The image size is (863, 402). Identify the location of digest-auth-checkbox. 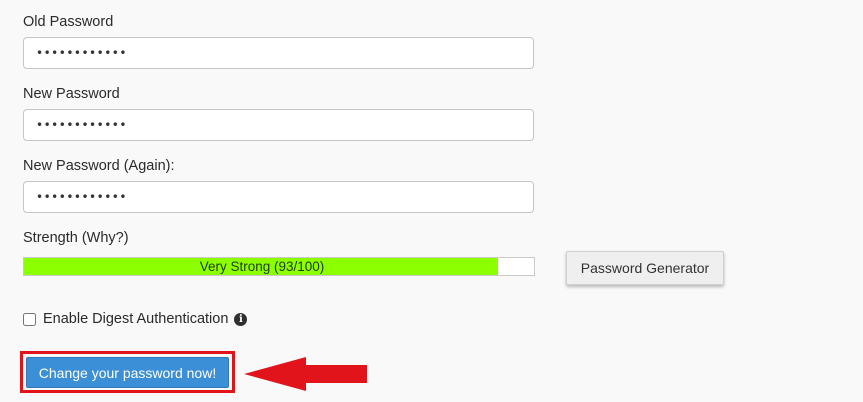
(29, 319).